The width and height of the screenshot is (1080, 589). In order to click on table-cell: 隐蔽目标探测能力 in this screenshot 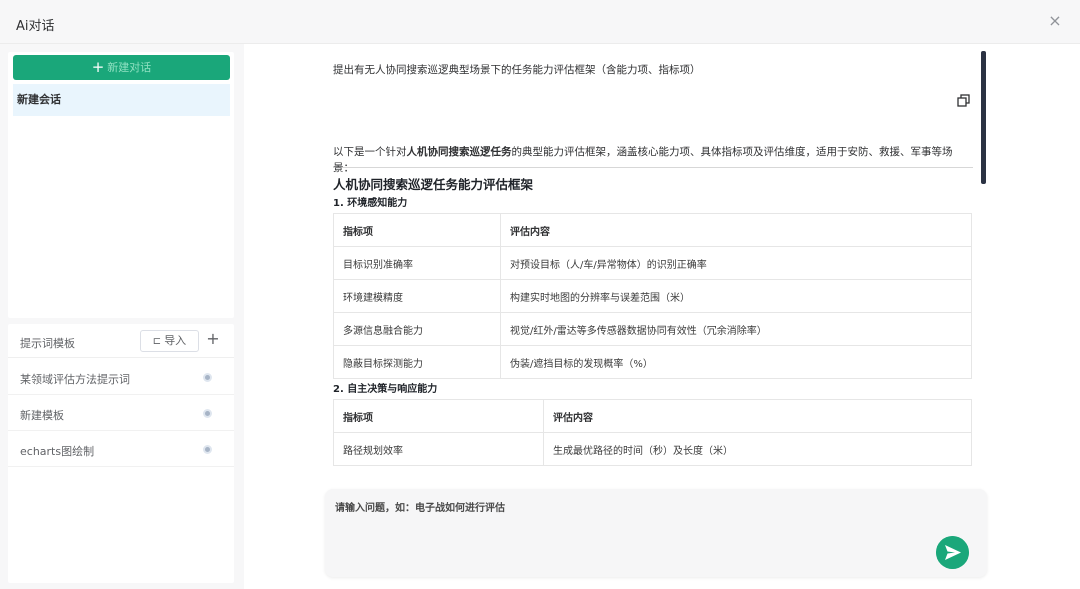, I will do `click(417, 362)`.